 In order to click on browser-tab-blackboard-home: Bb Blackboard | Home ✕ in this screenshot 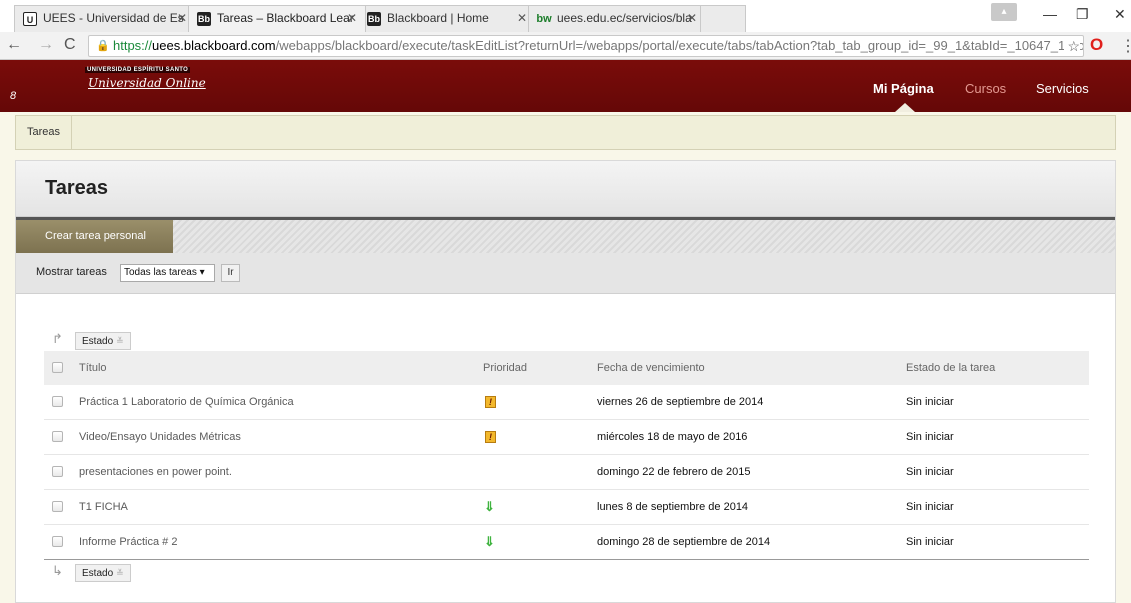, I will do `click(447, 18)`.